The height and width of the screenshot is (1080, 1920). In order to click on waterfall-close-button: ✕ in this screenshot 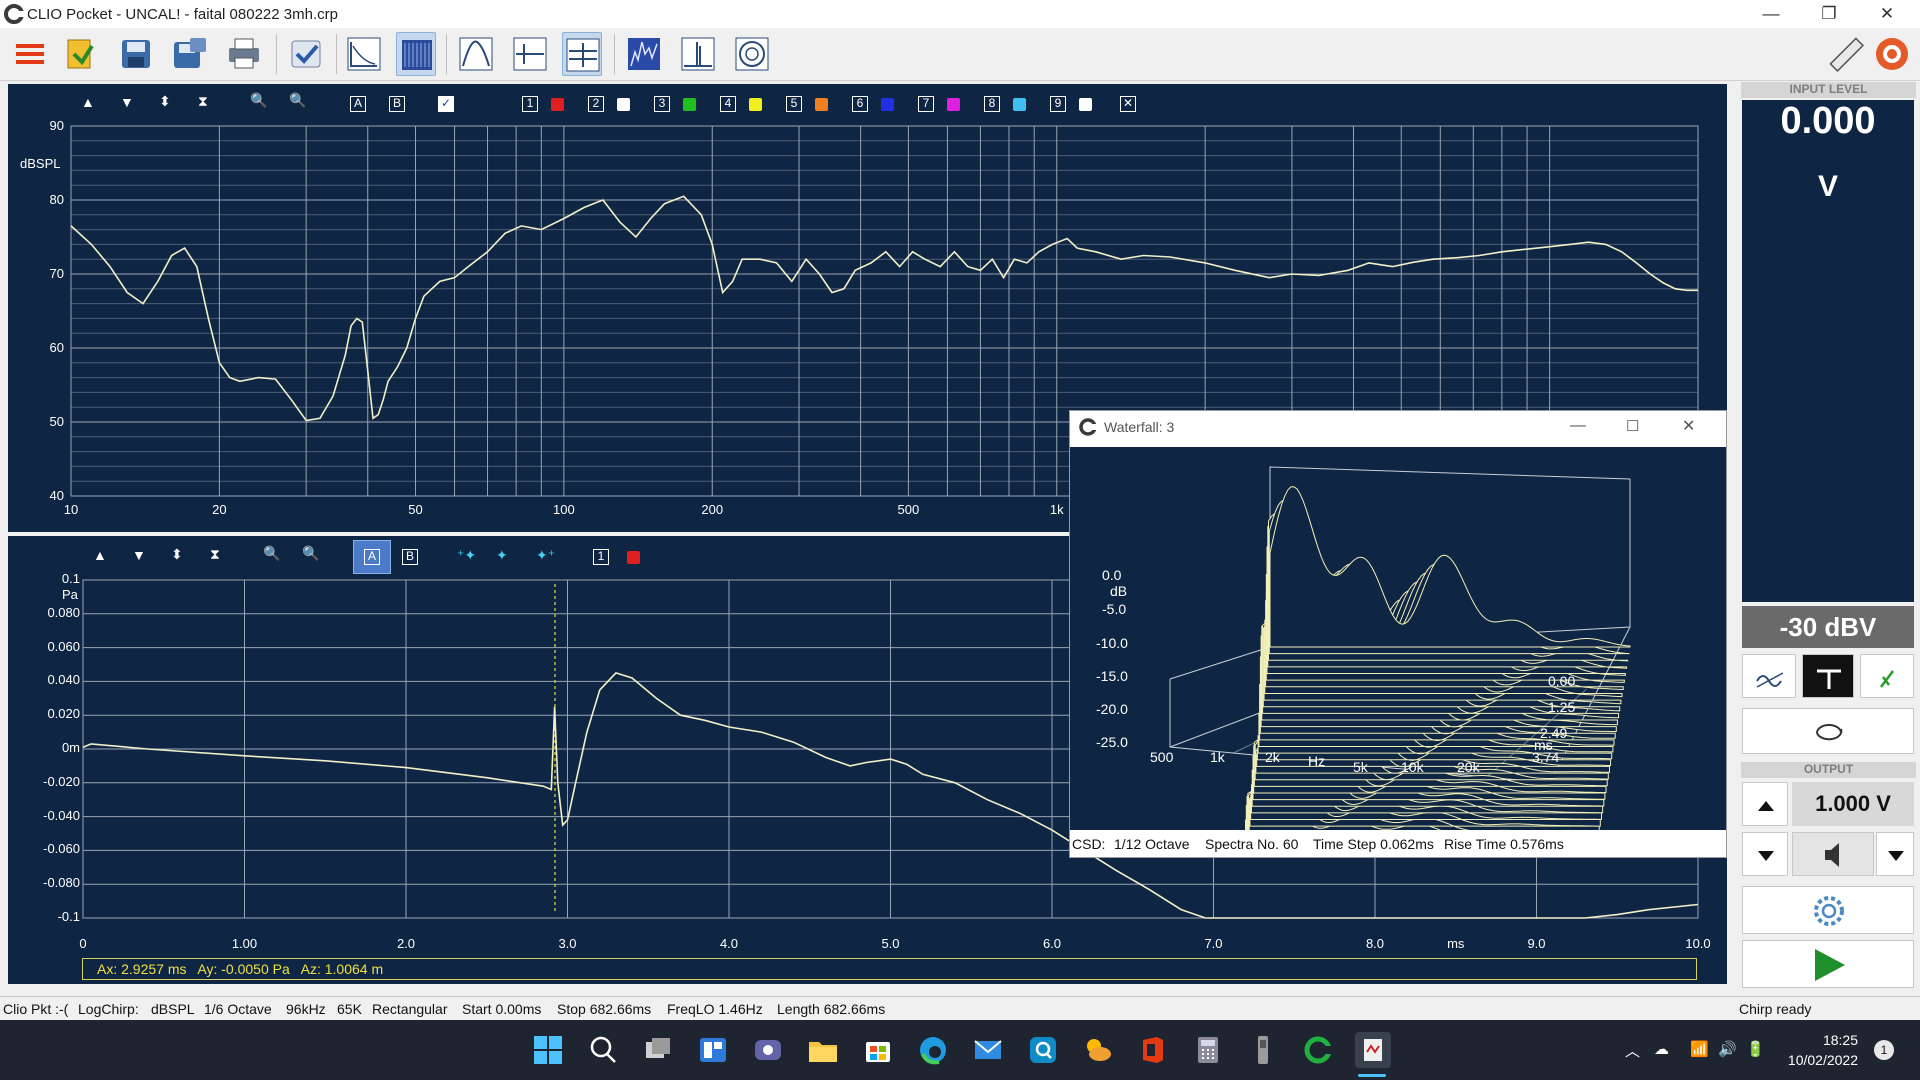, I will do `click(1688, 426)`.